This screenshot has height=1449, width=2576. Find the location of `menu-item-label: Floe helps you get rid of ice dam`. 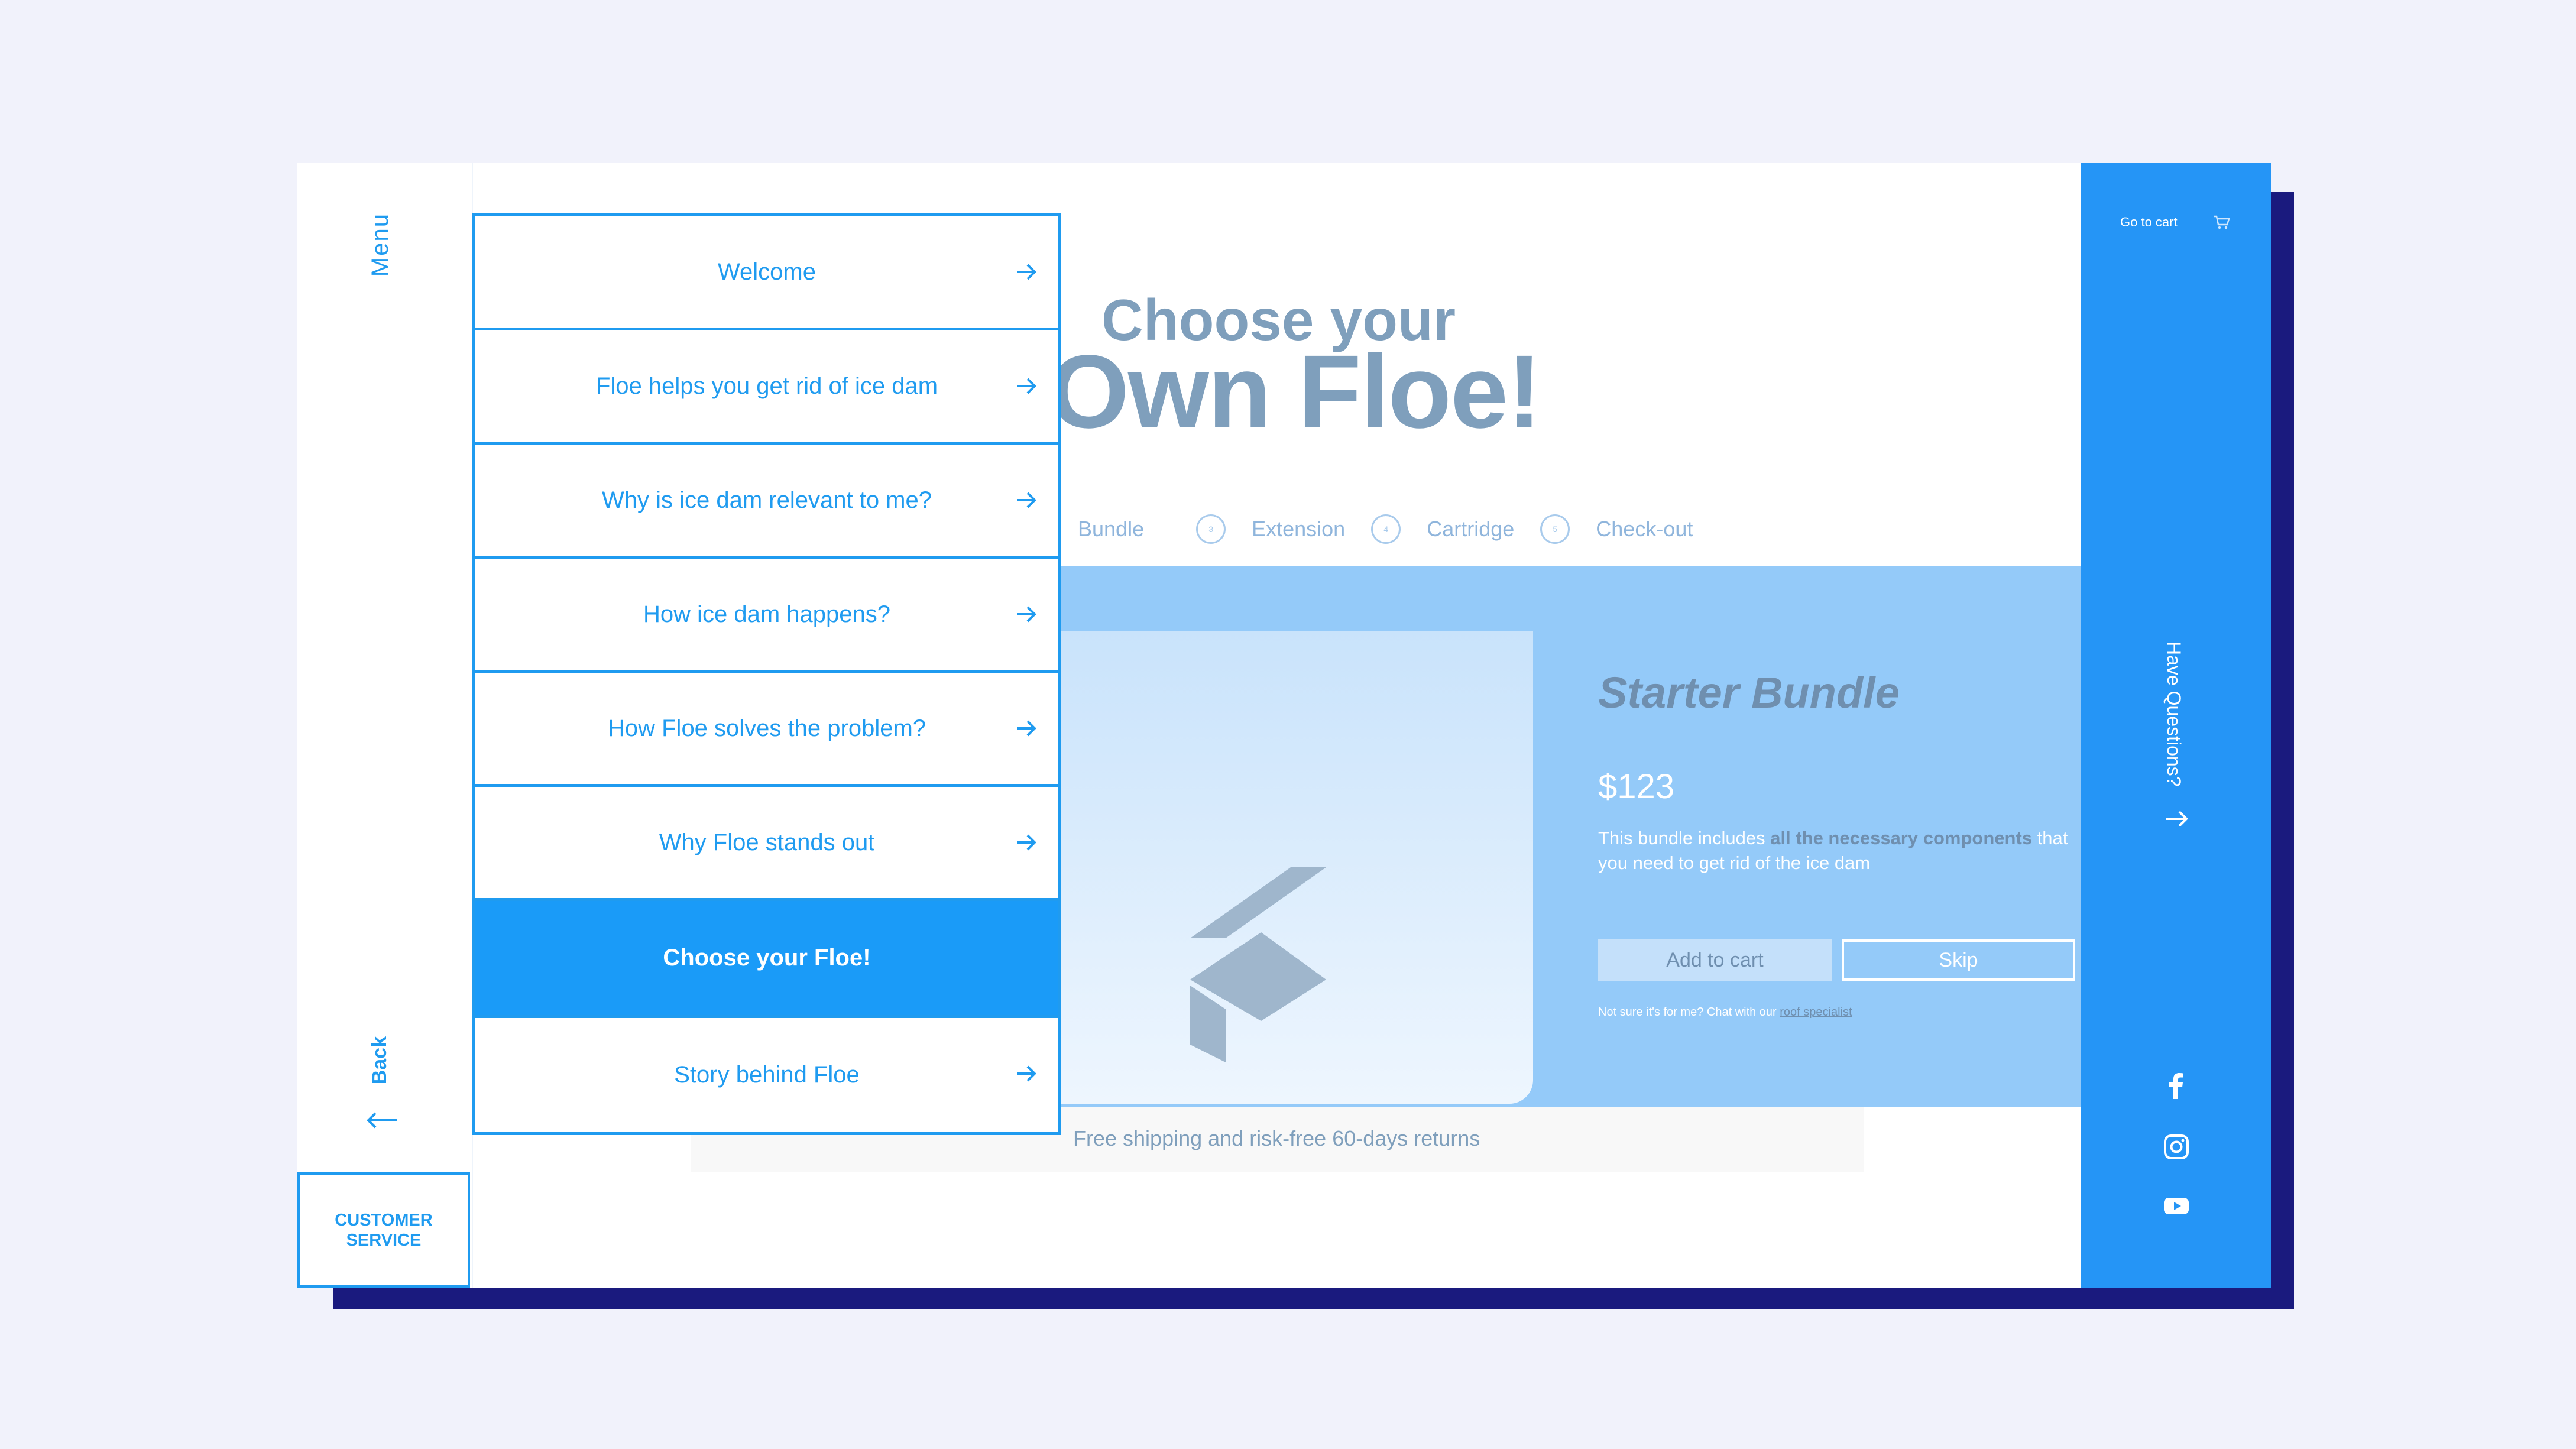

menu-item-label: Floe helps you get rid of ice dam is located at coordinates (766, 385).